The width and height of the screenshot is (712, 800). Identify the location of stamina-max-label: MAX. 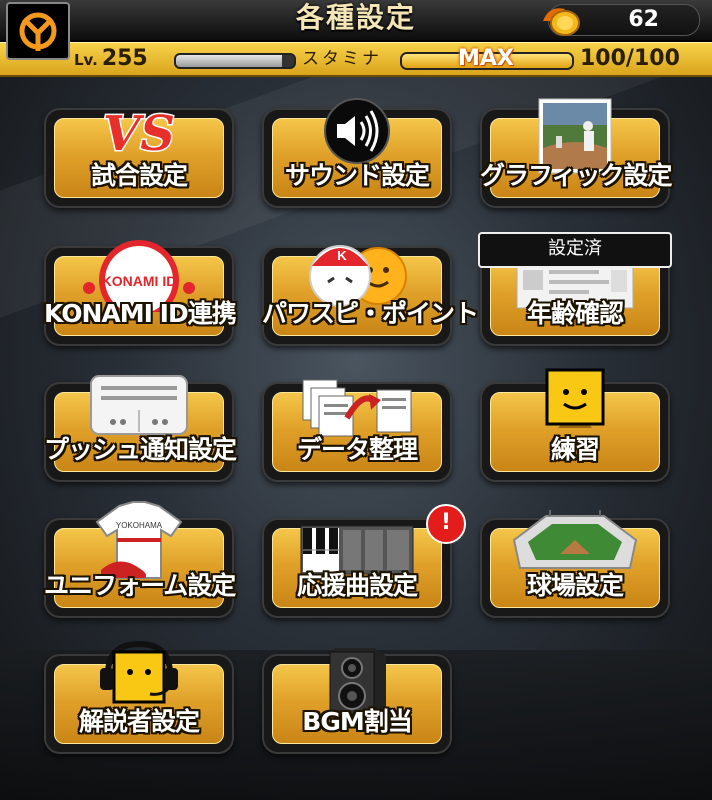
(486, 58).